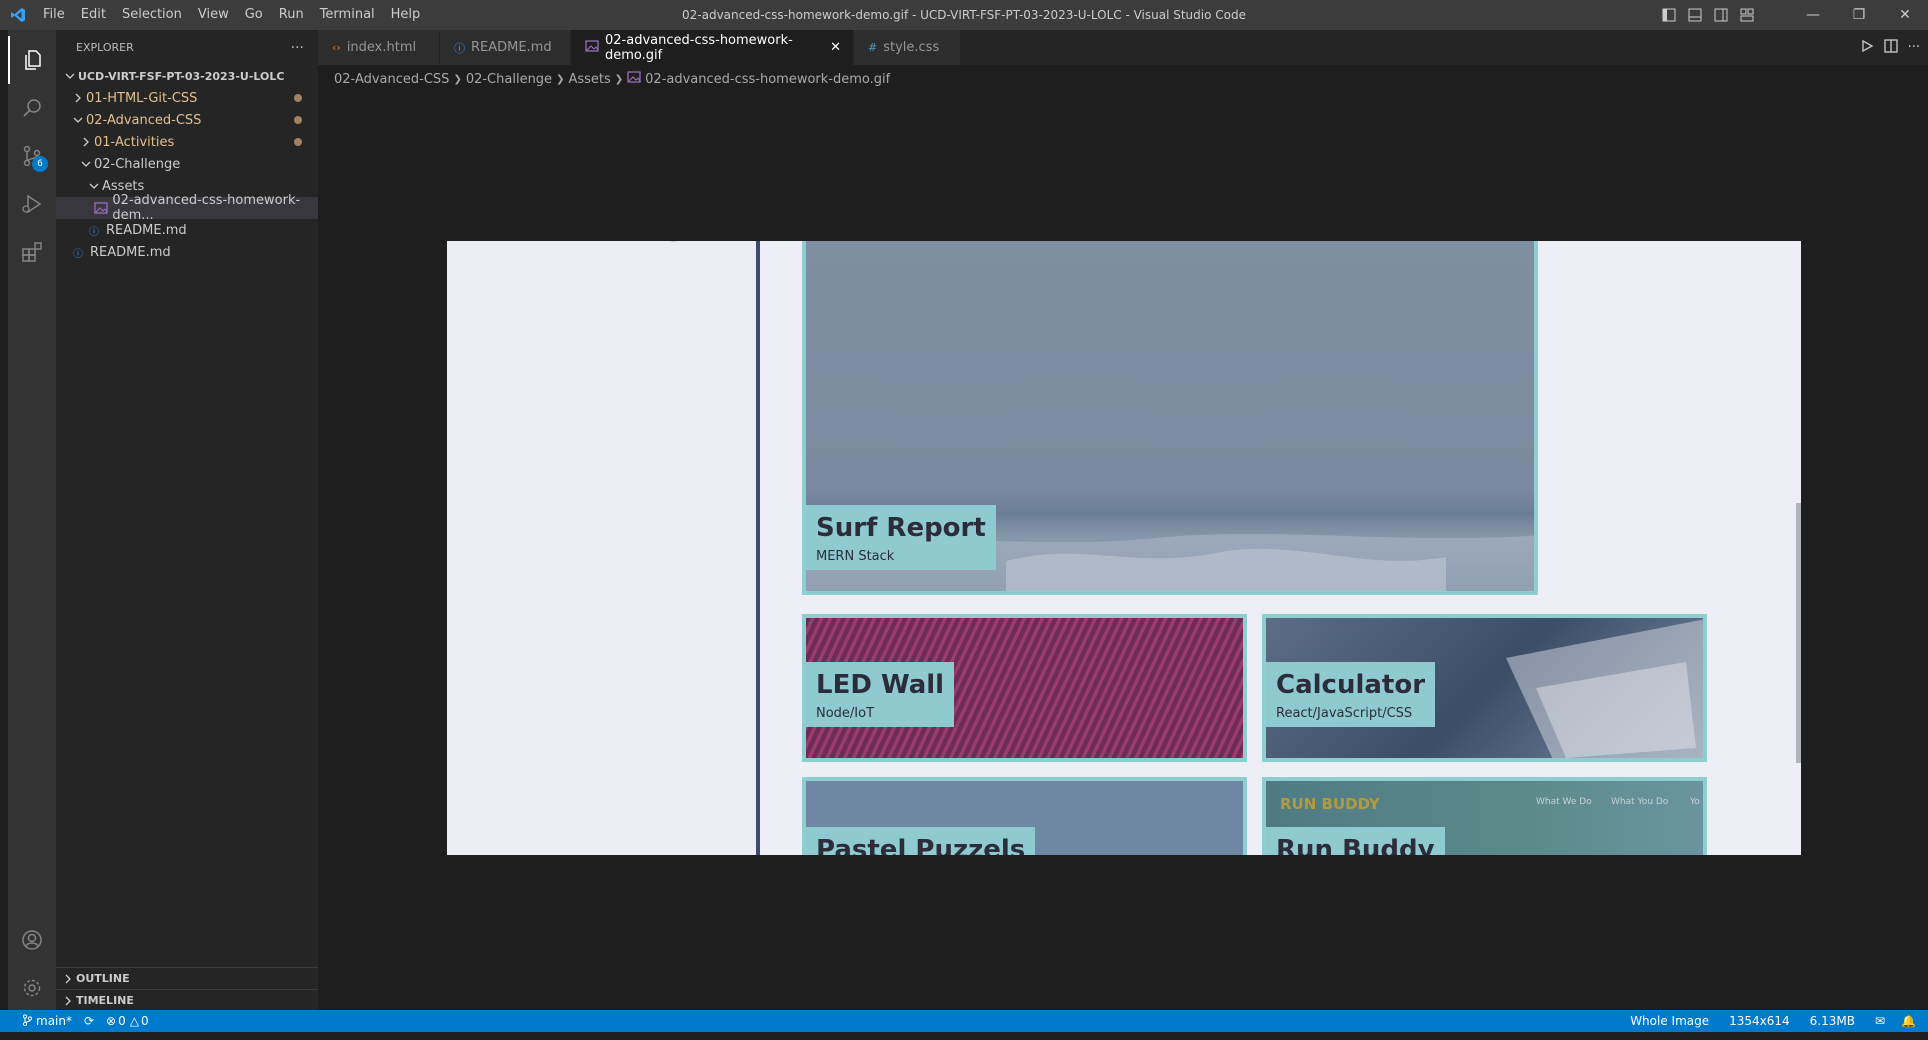 The image size is (1928, 1040). I want to click on run-buddy-nav: Yo, so click(1695, 802).